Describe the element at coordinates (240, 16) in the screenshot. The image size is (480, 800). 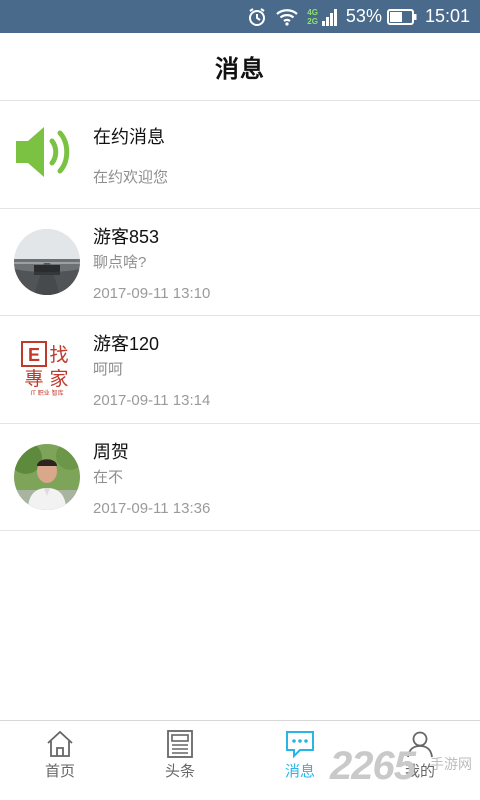
I see `status-bar: 4G 2G 53% 15:01` at that location.